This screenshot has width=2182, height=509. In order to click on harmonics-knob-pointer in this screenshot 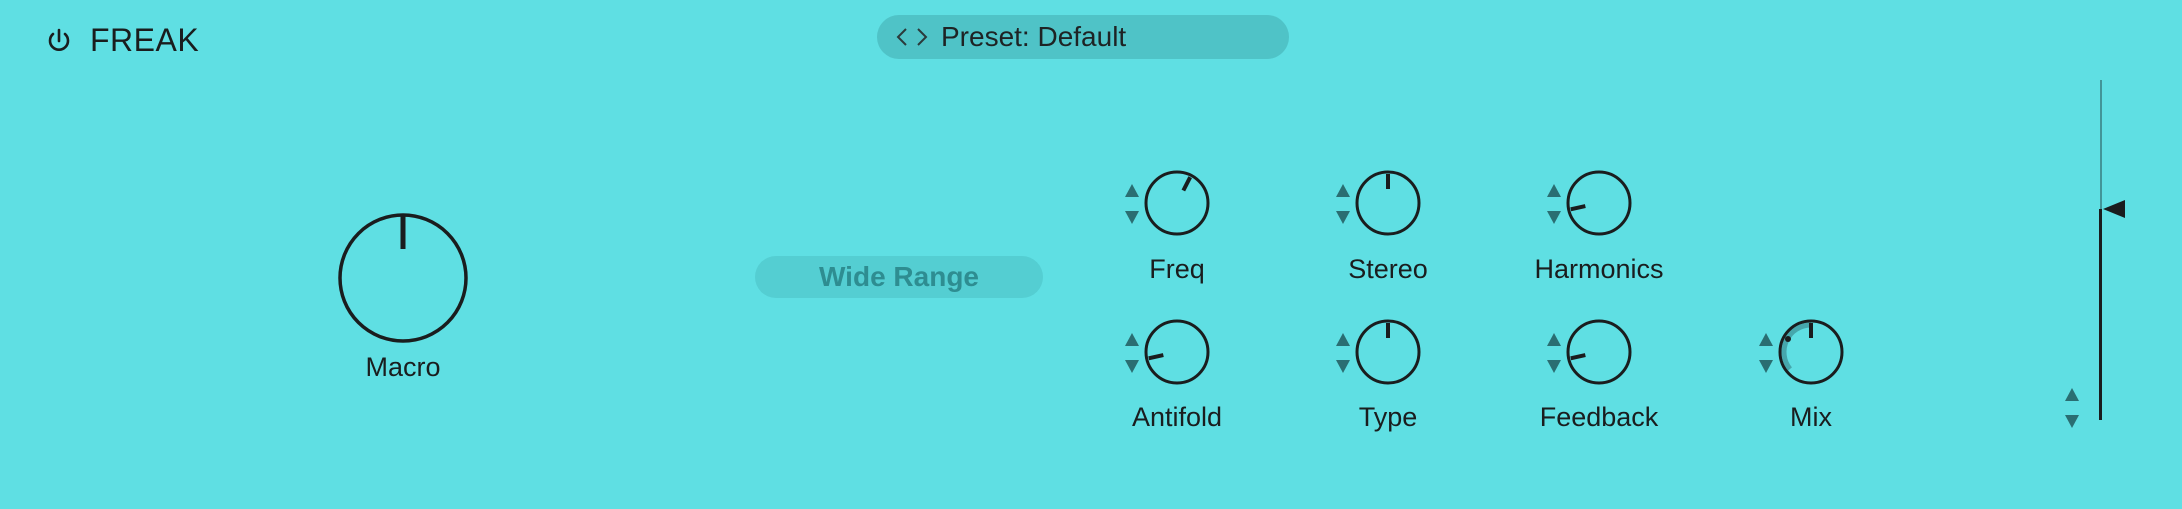, I will do `click(1578, 208)`.